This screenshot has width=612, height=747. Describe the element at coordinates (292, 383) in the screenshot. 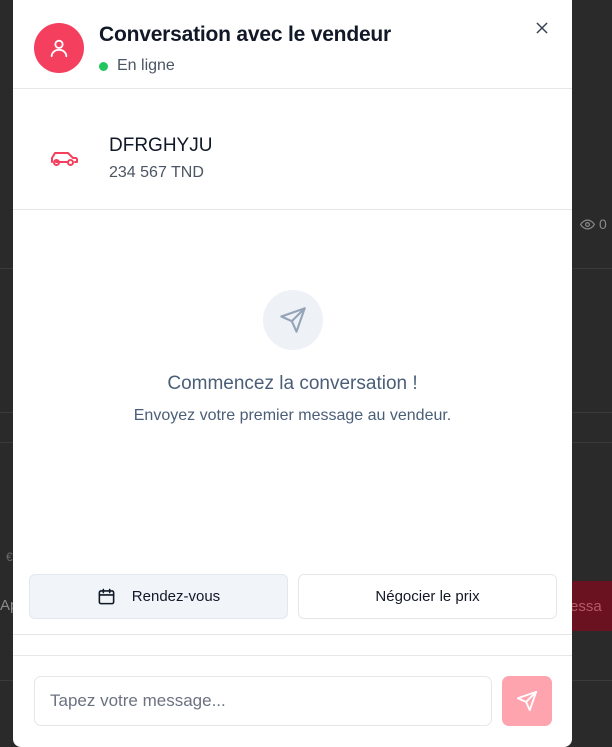

I see `empty-state-title: Commencez la conversation !` at that location.